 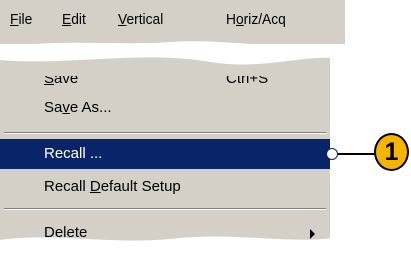 I want to click on torn-edge-top, so click(x=172, y=58).